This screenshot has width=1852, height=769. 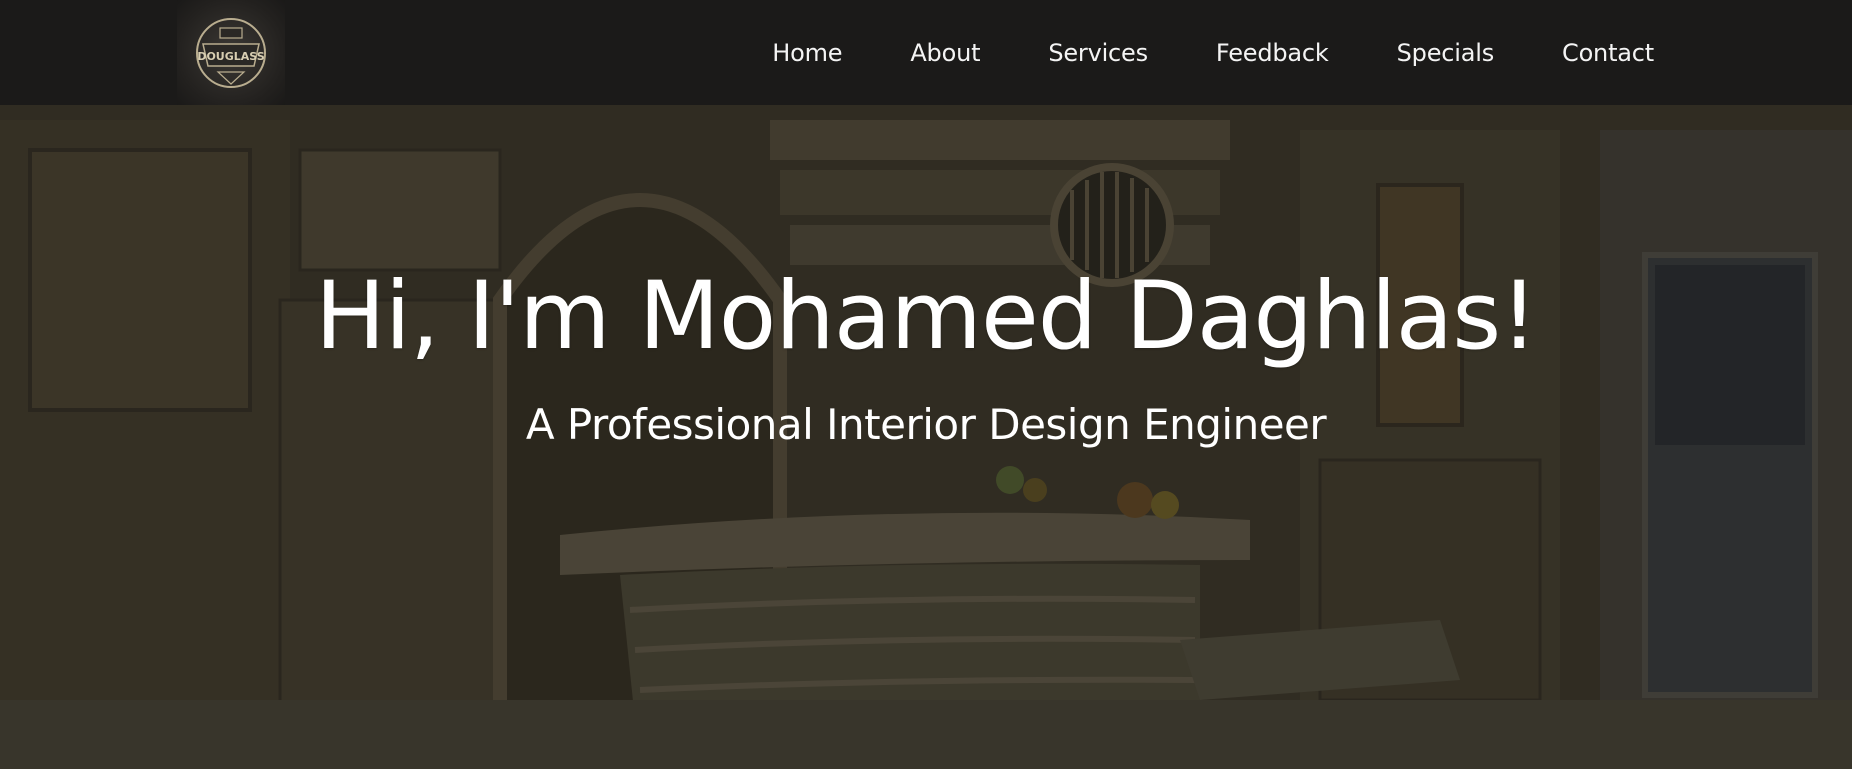 I want to click on logo-text: DOUGLASS, so click(x=230, y=56).